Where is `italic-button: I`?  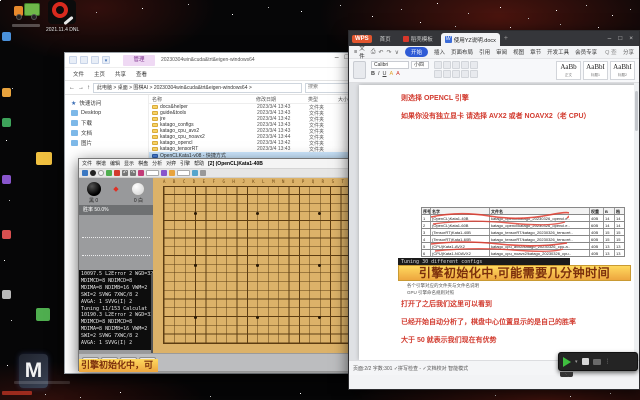 italic-button: I is located at coordinates (379, 74).